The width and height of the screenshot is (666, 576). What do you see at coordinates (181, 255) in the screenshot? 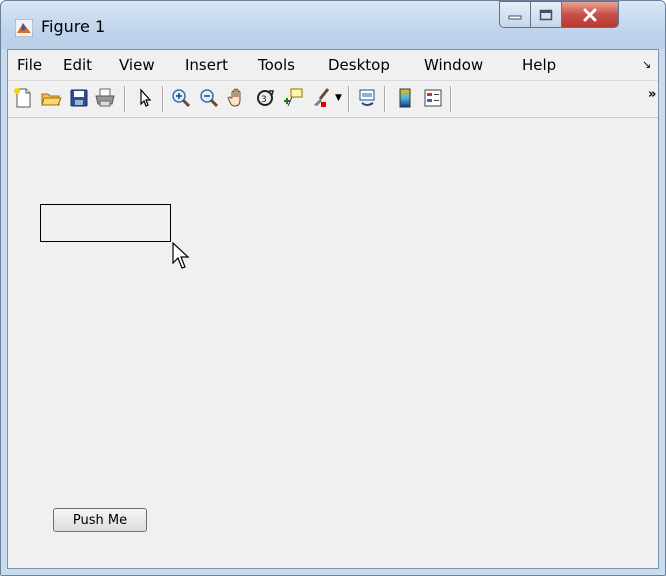
I see `mouse-pointer-icon` at bounding box center [181, 255].